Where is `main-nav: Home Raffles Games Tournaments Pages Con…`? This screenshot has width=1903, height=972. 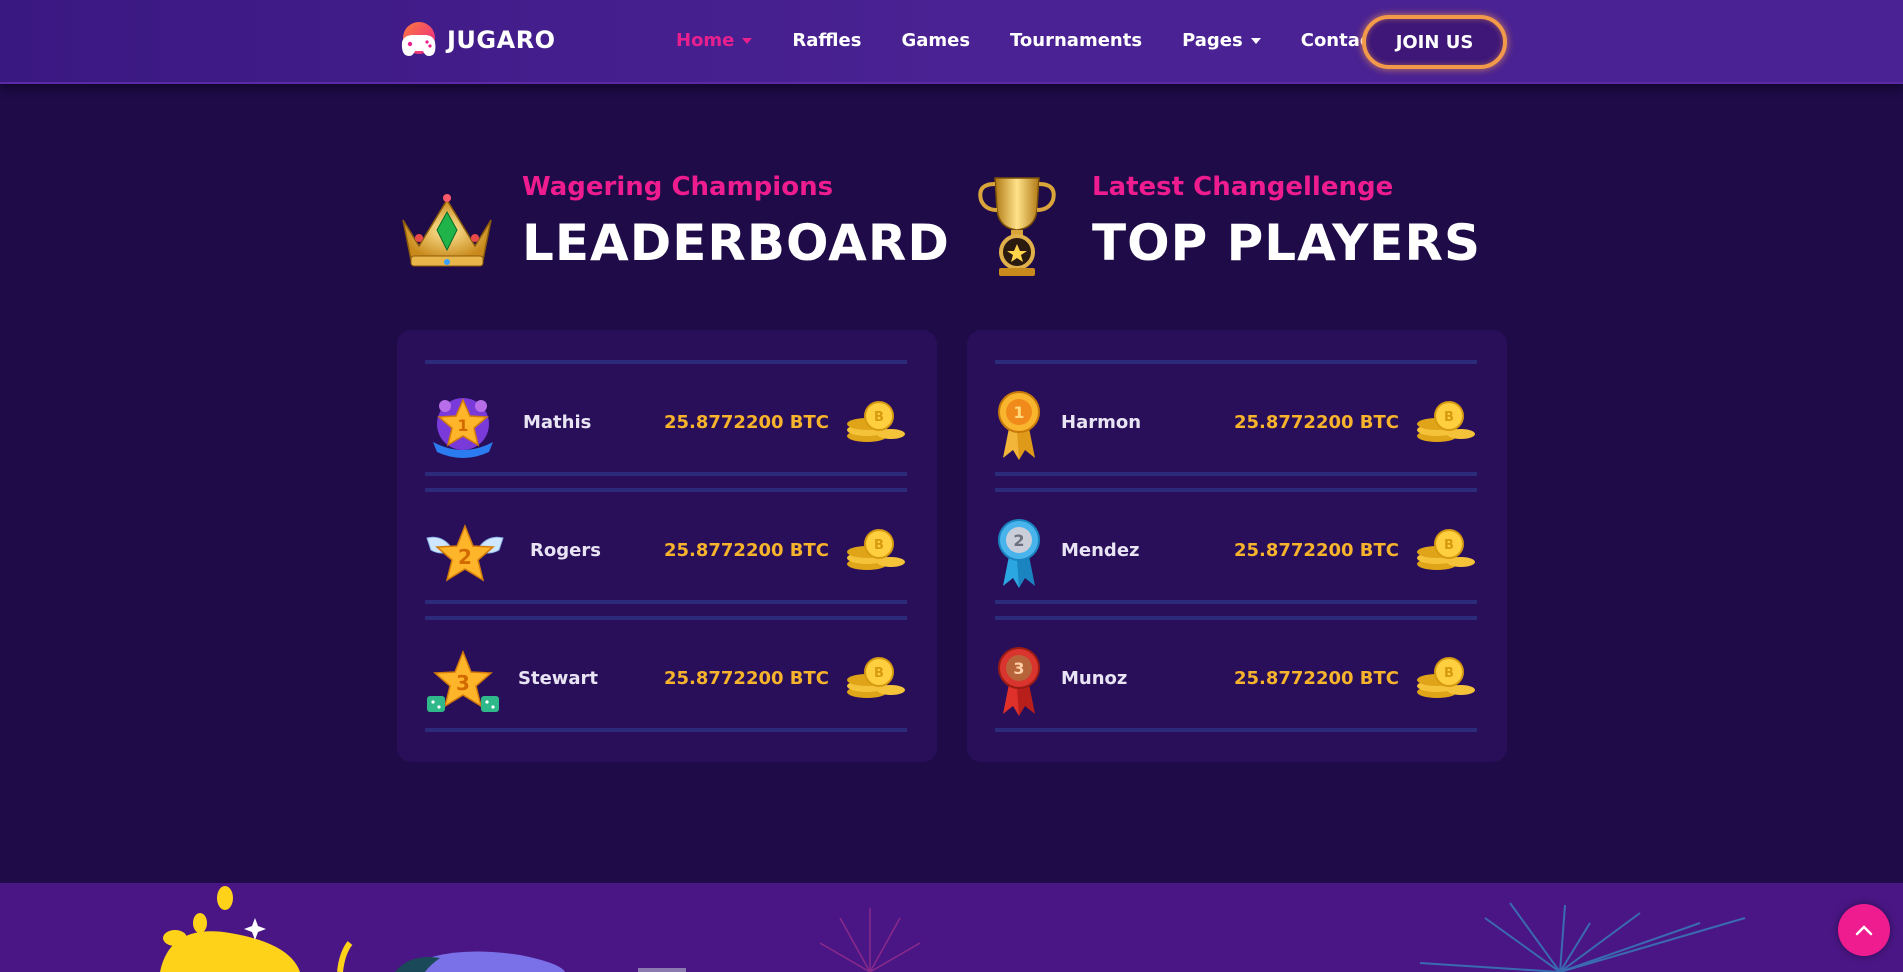 main-nav: Home Raffles Games Tournaments Pages Con… is located at coordinates (1047, 40).